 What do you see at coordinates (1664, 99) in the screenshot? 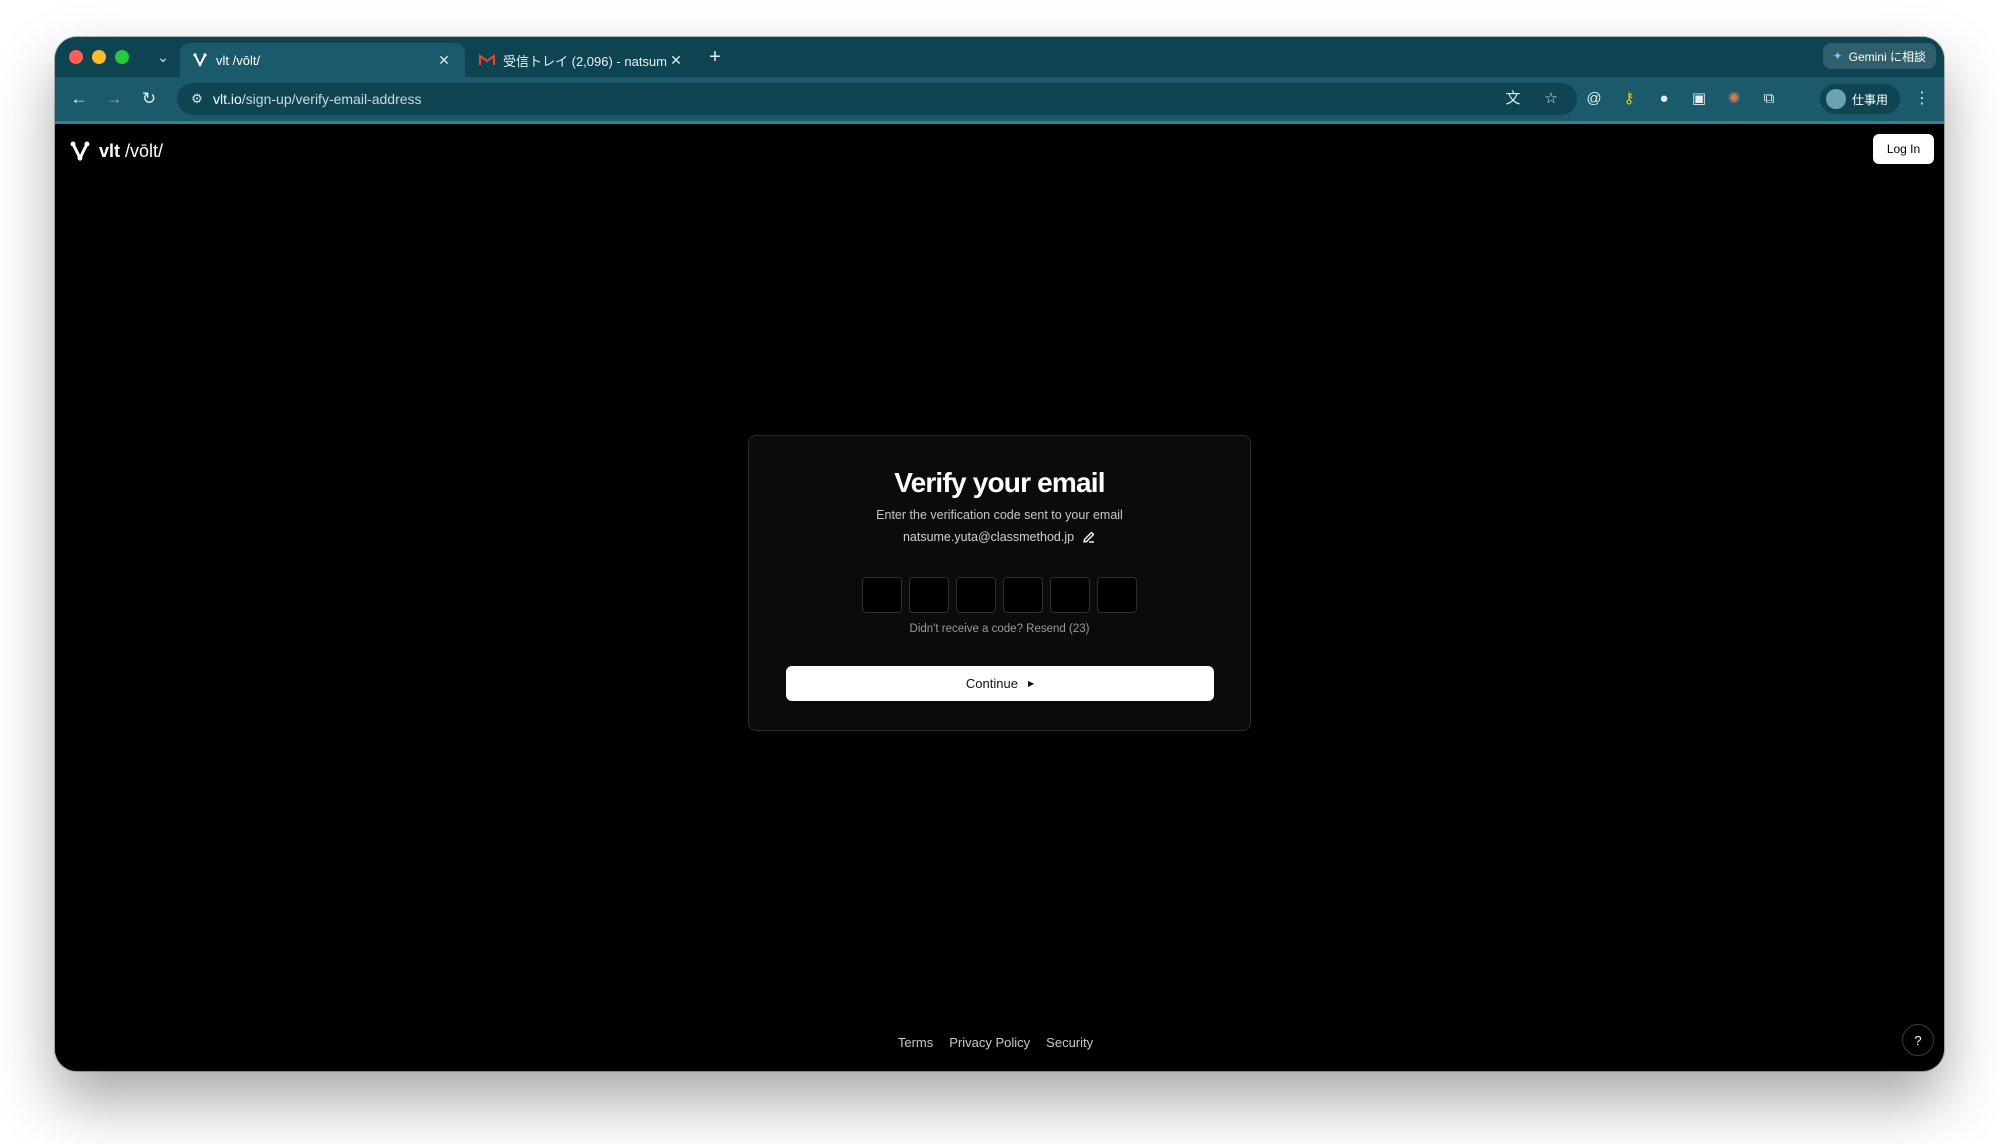
I see `extension-drop-icon: ●` at bounding box center [1664, 99].